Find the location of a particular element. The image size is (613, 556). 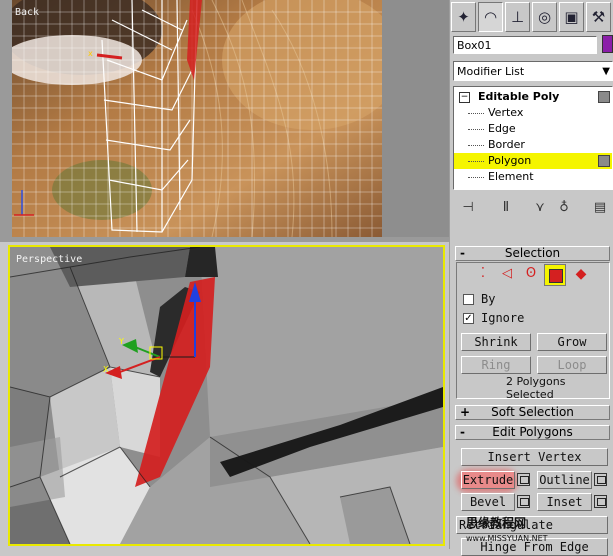

selection-status: 2 Polygons Selected is located at coordinates (536, 388).